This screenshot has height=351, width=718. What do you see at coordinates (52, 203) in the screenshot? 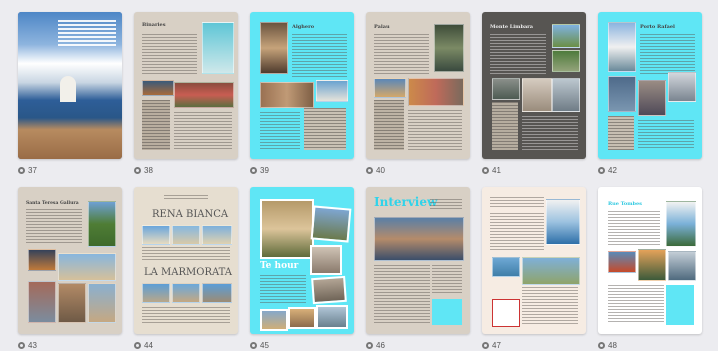
I see `page-title: Santa Teresa Gallura` at bounding box center [52, 203].